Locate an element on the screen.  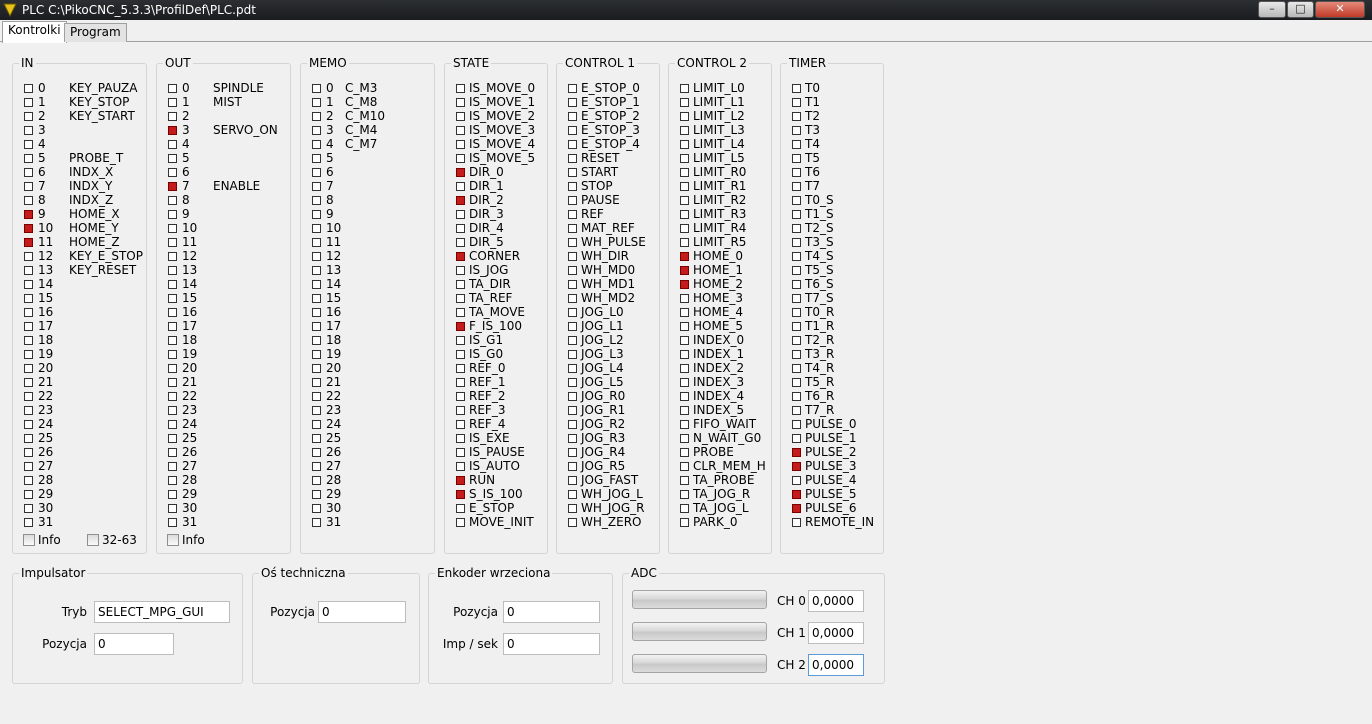
in-row: 4 is located at coordinates (84, 144).